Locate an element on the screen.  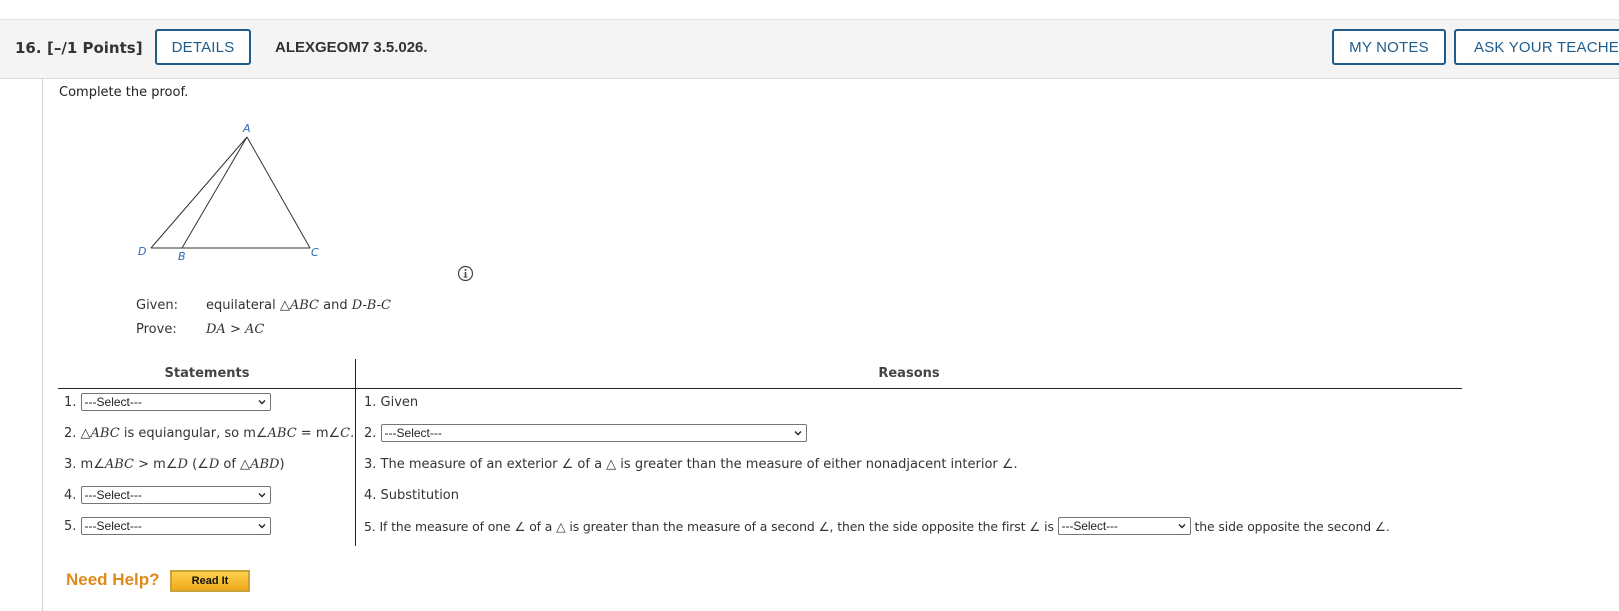
vertex-label-d: D is located at coordinates (142, 251).